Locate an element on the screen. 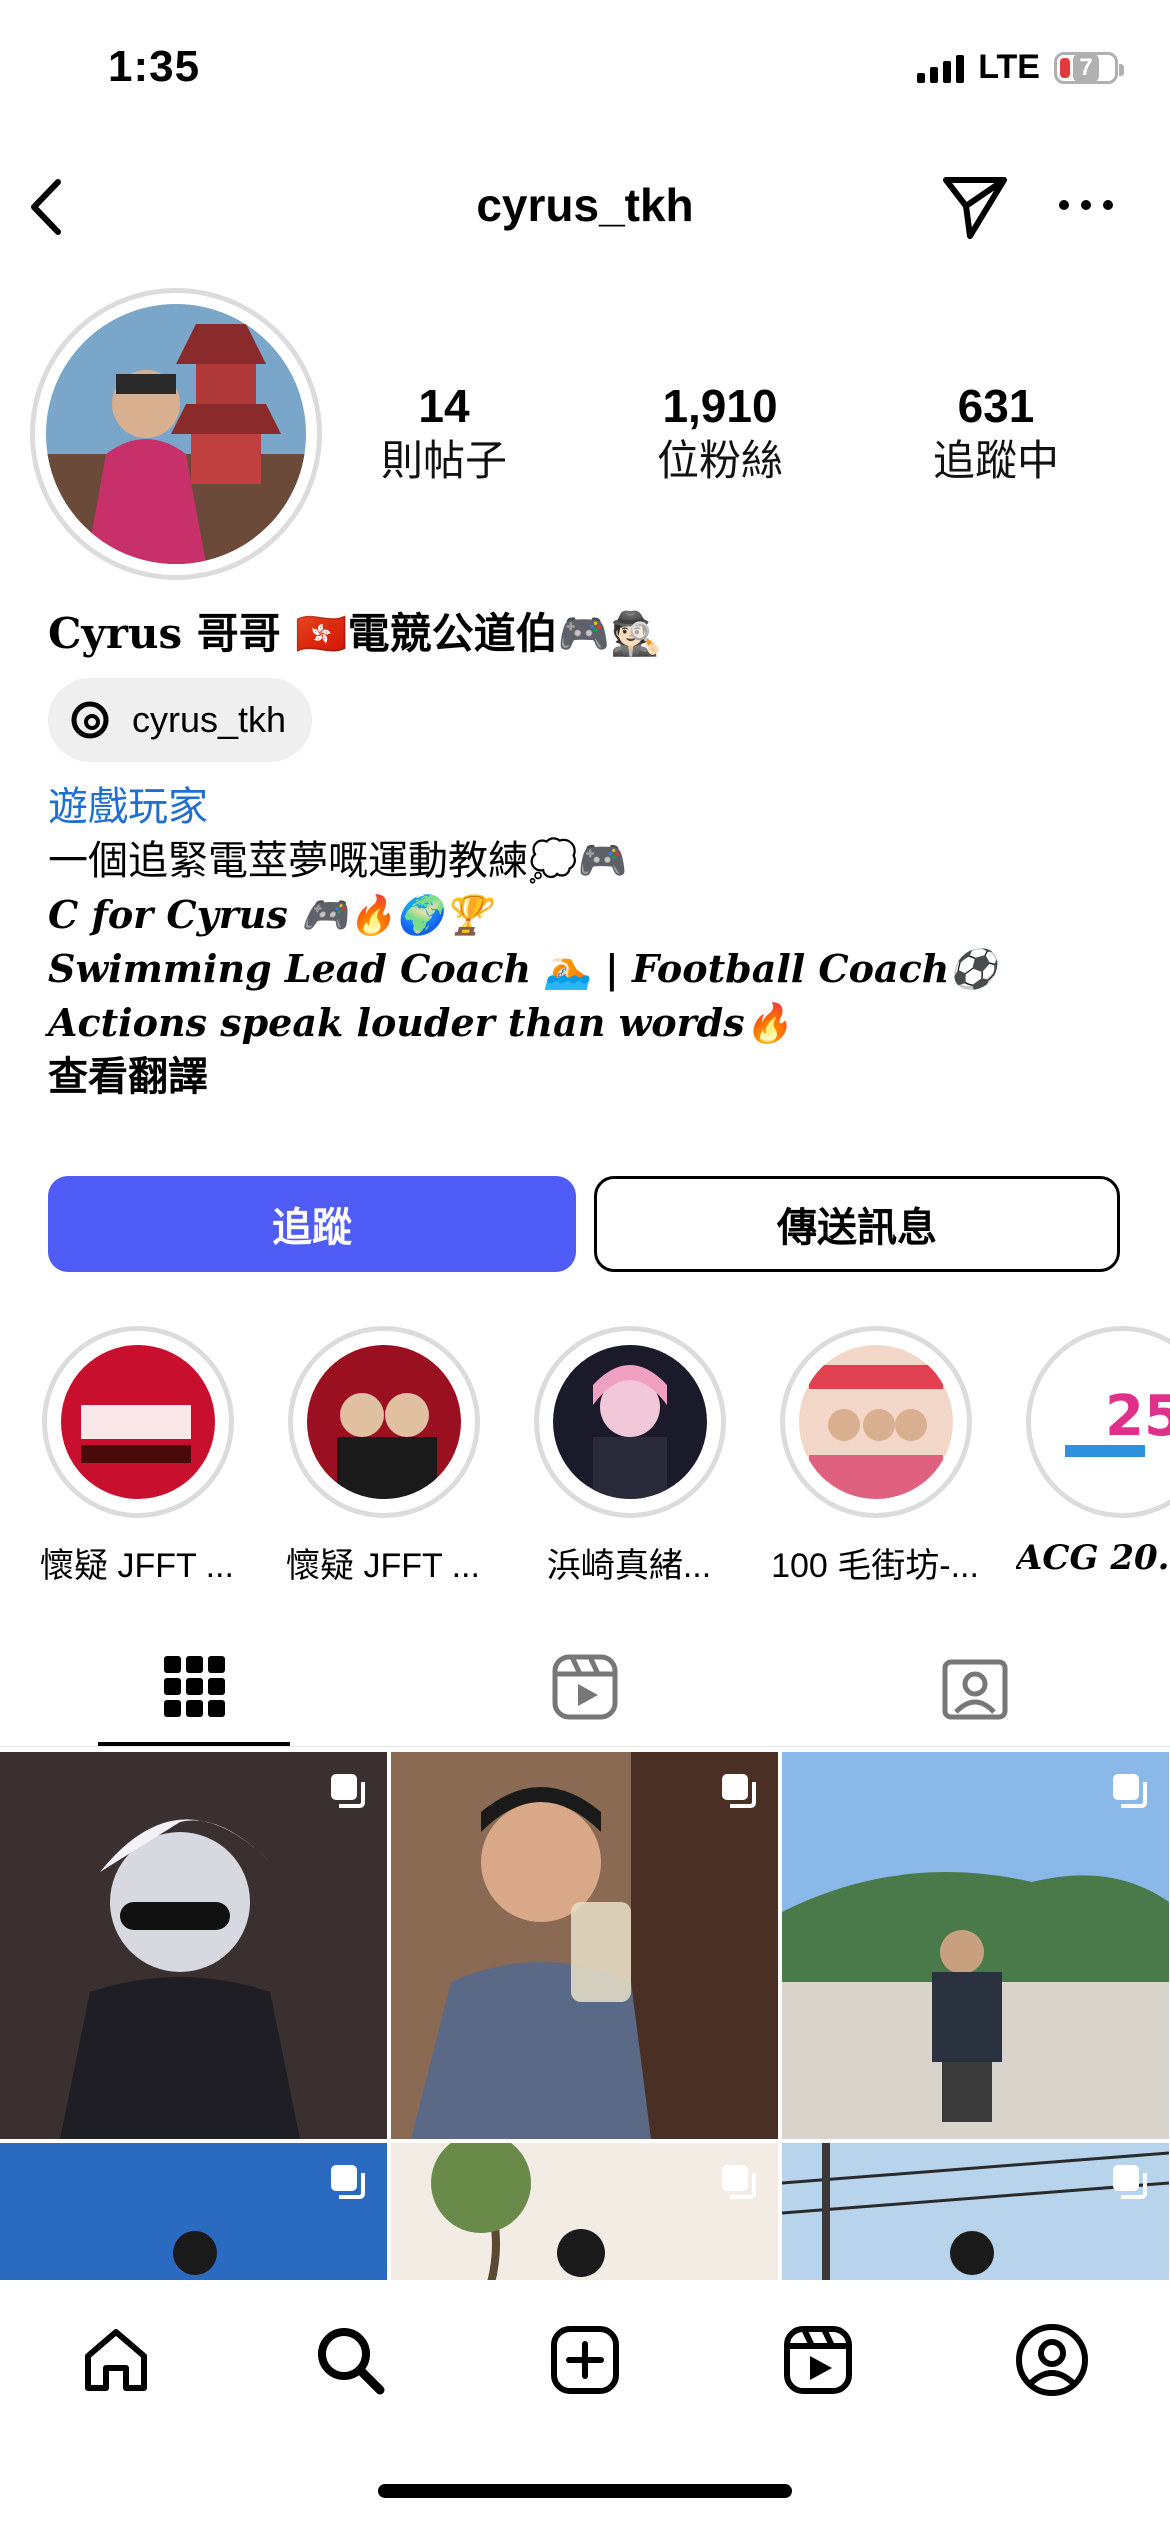 The width and height of the screenshot is (1170, 2532). profile-icon is located at coordinates (1052, 2360).